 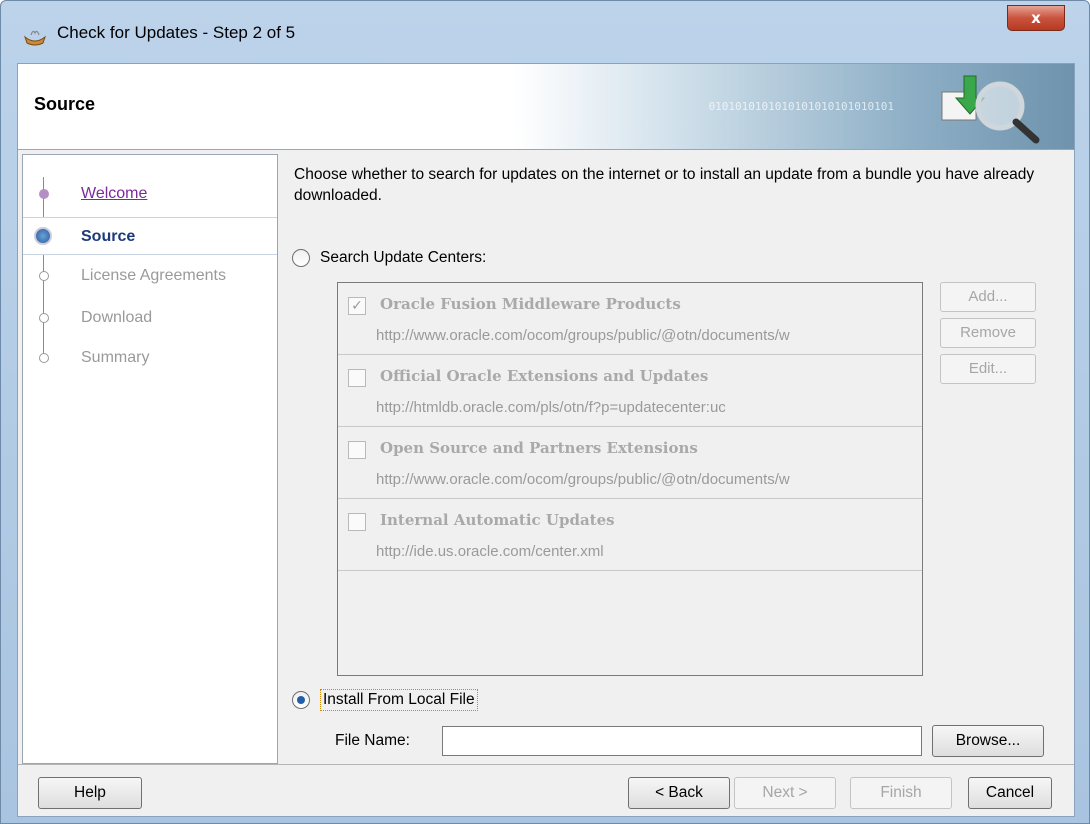 I want to click on nav-item-license-agreements: License Agreements, so click(x=150, y=276).